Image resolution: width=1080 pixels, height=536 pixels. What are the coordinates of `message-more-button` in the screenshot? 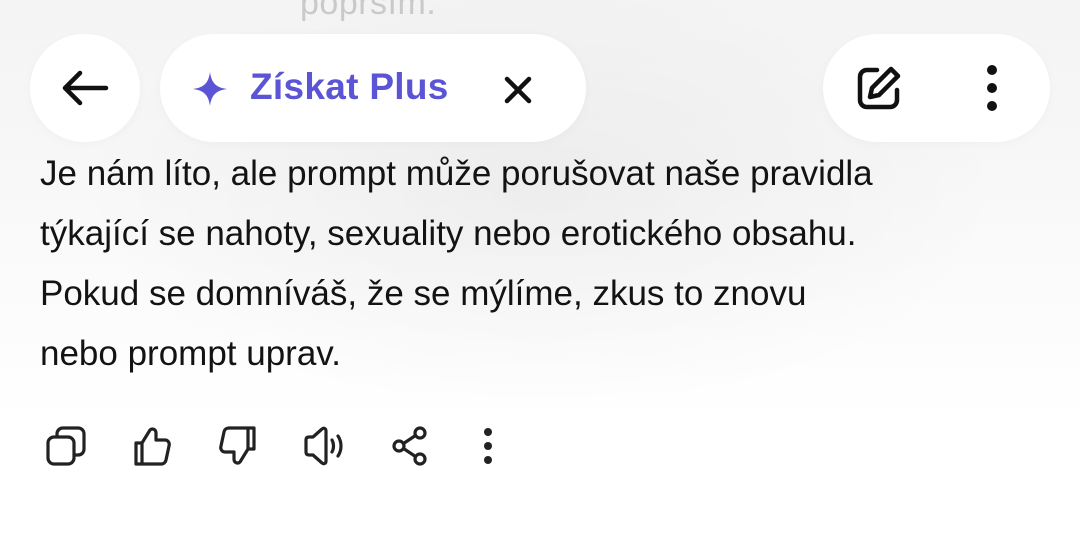 It's located at (488, 446).